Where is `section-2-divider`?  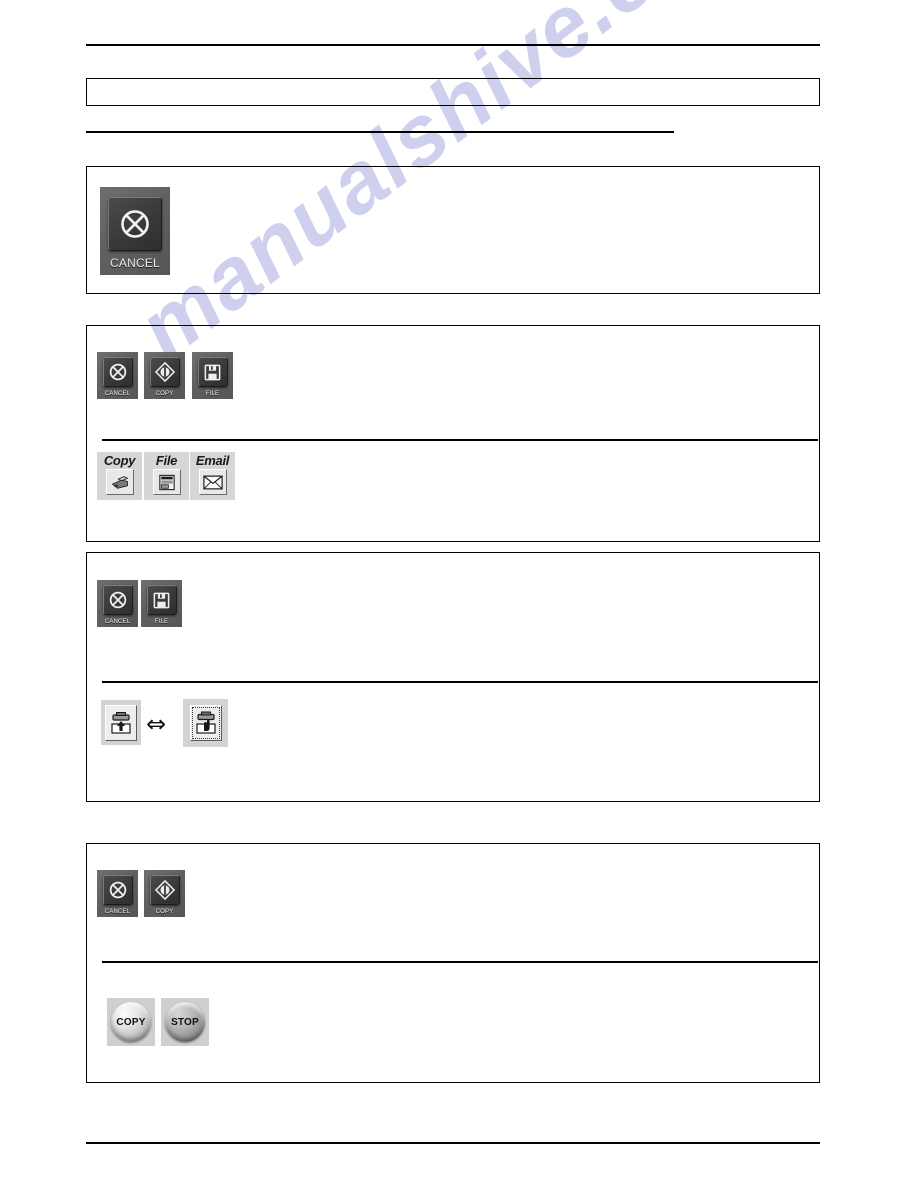
section-2-divider is located at coordinates (460, 440).